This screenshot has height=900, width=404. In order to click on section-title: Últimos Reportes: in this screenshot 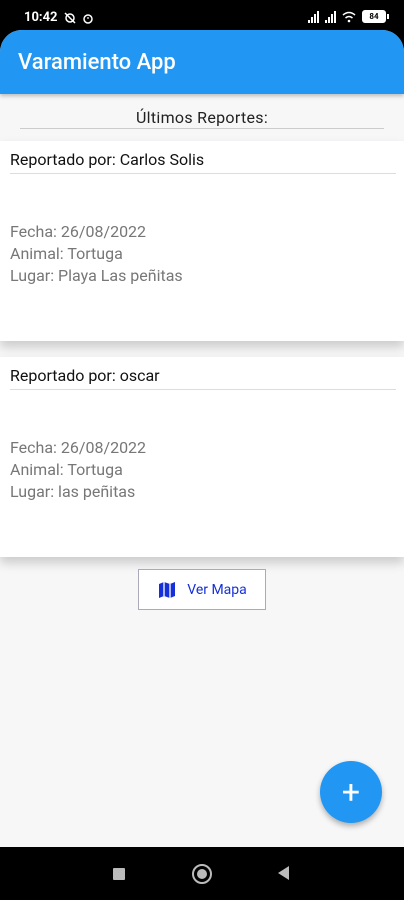, I will do `click(202, 117)`.